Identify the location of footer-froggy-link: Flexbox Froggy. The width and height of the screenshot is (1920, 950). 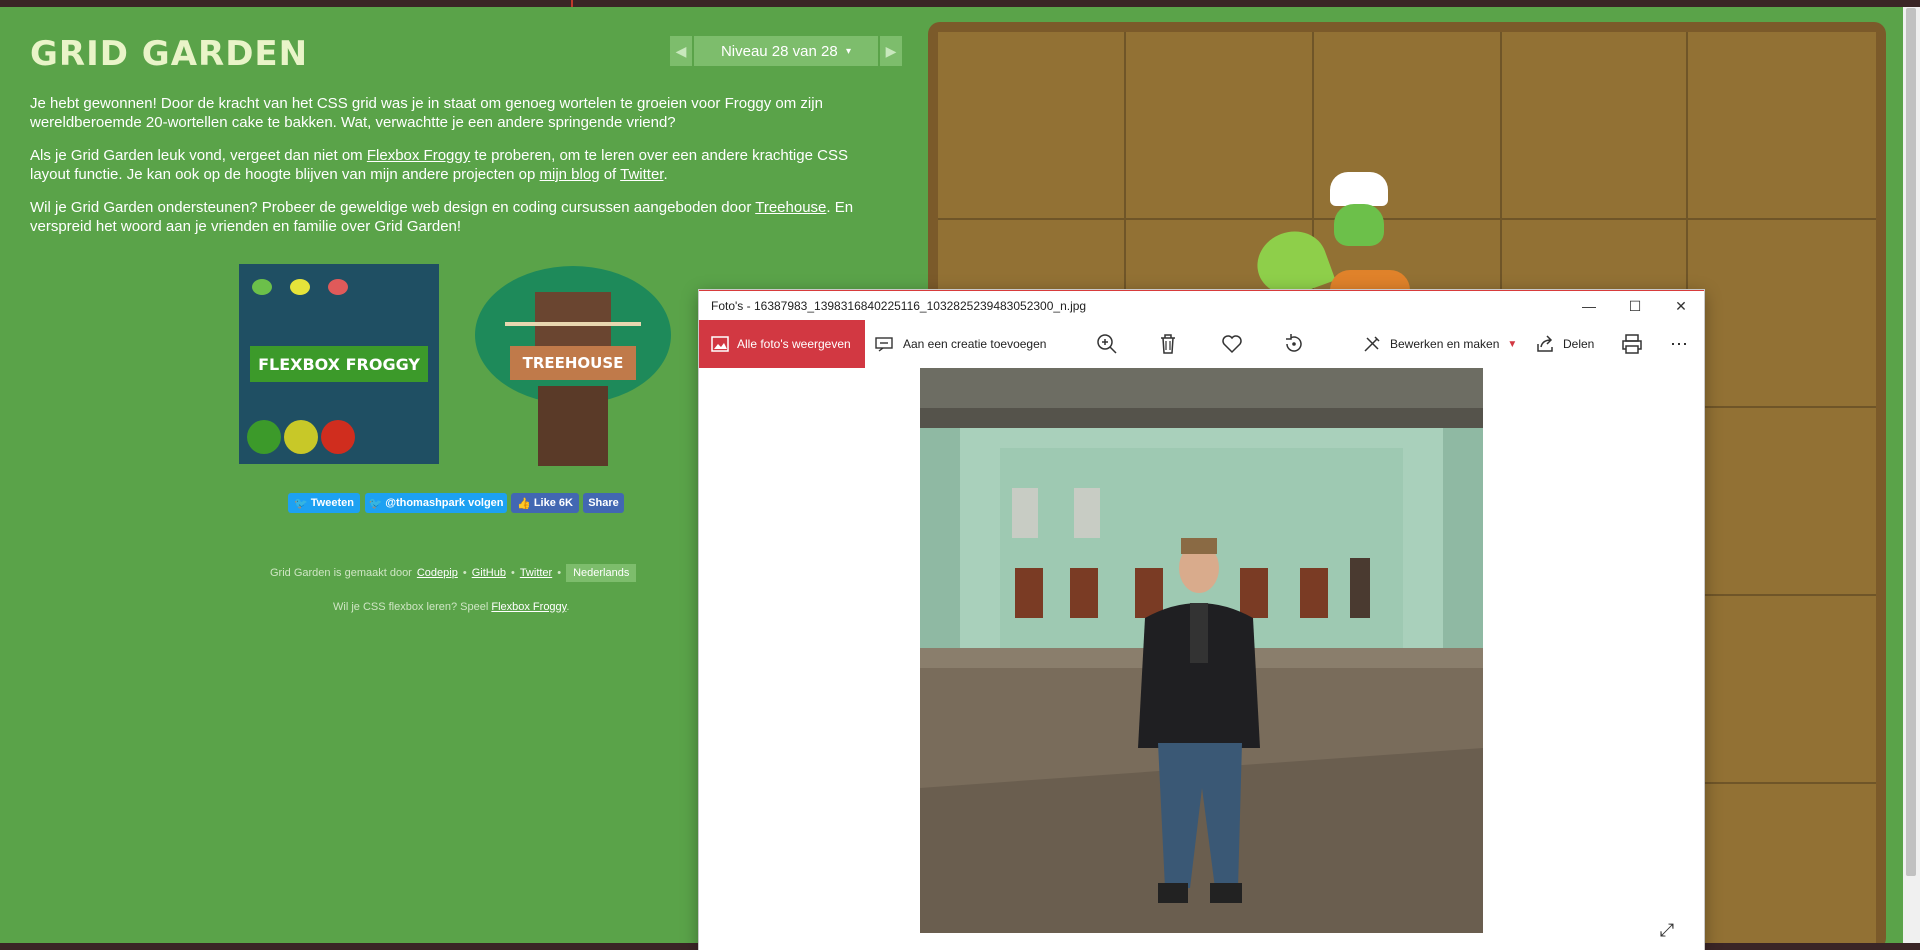
(528, 607).